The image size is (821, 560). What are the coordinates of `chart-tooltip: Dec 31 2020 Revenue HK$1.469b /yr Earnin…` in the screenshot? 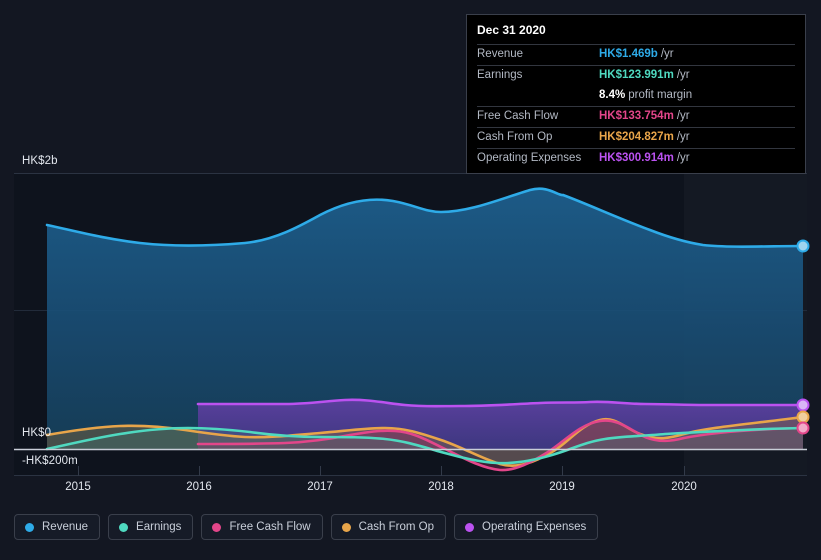 It's located at (636, 94).